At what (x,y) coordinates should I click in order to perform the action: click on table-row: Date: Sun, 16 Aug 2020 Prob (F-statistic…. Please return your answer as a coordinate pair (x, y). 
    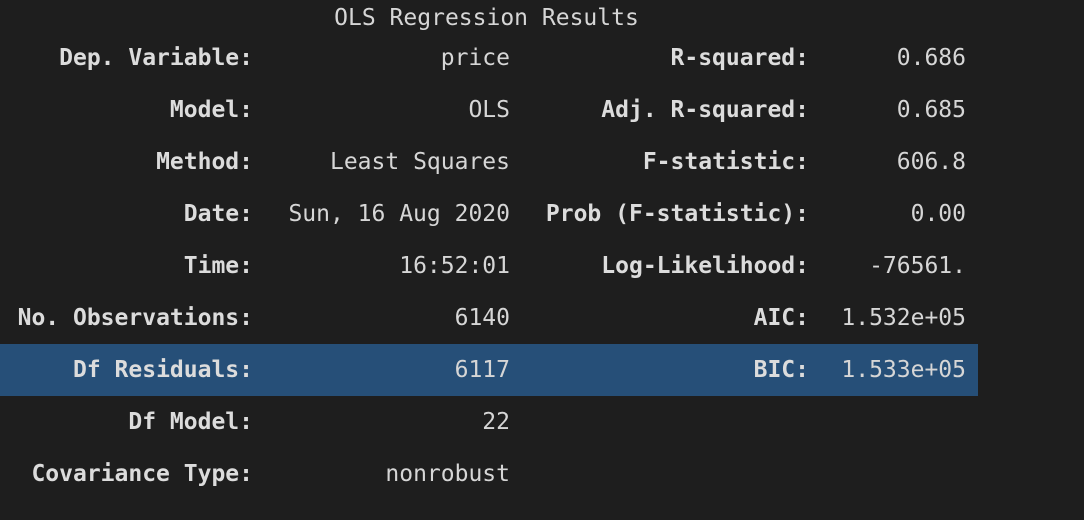
    Looking at the image, I should click on (489, 214).